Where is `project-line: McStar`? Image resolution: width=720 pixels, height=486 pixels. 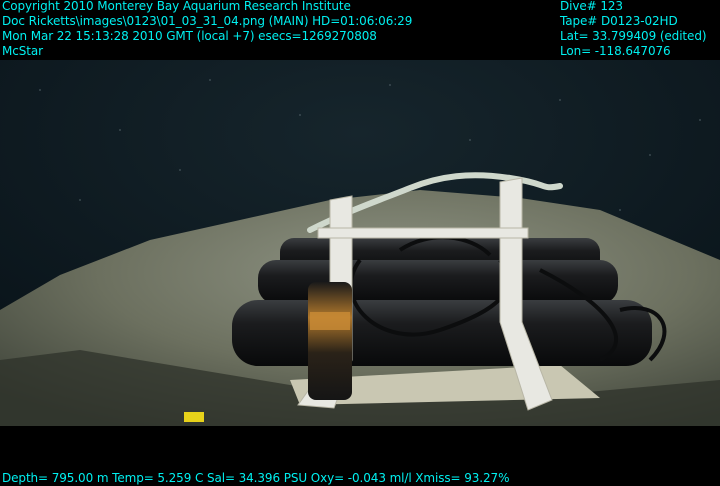
project-line: McStar is located at coordinates (22, 51).